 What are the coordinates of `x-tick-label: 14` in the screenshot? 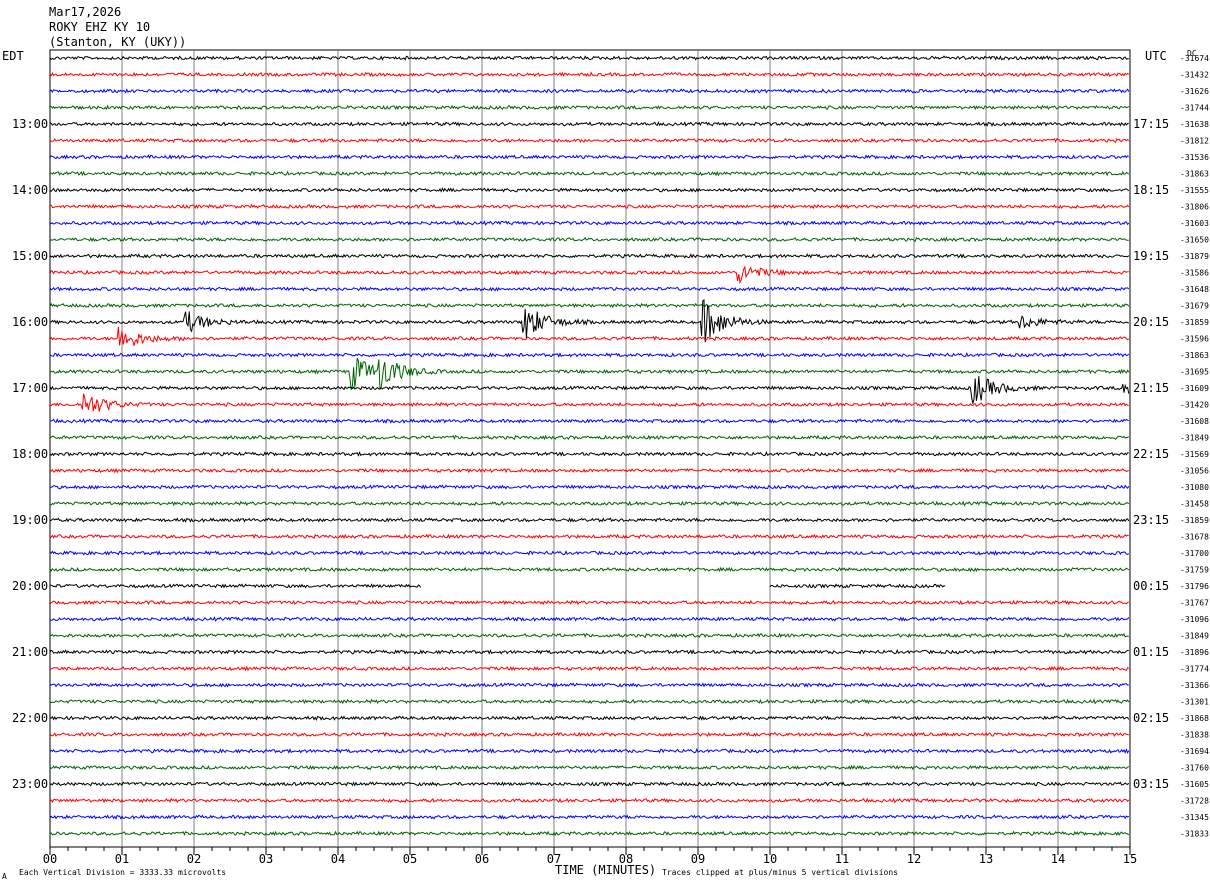 It's located at (1058, 859).